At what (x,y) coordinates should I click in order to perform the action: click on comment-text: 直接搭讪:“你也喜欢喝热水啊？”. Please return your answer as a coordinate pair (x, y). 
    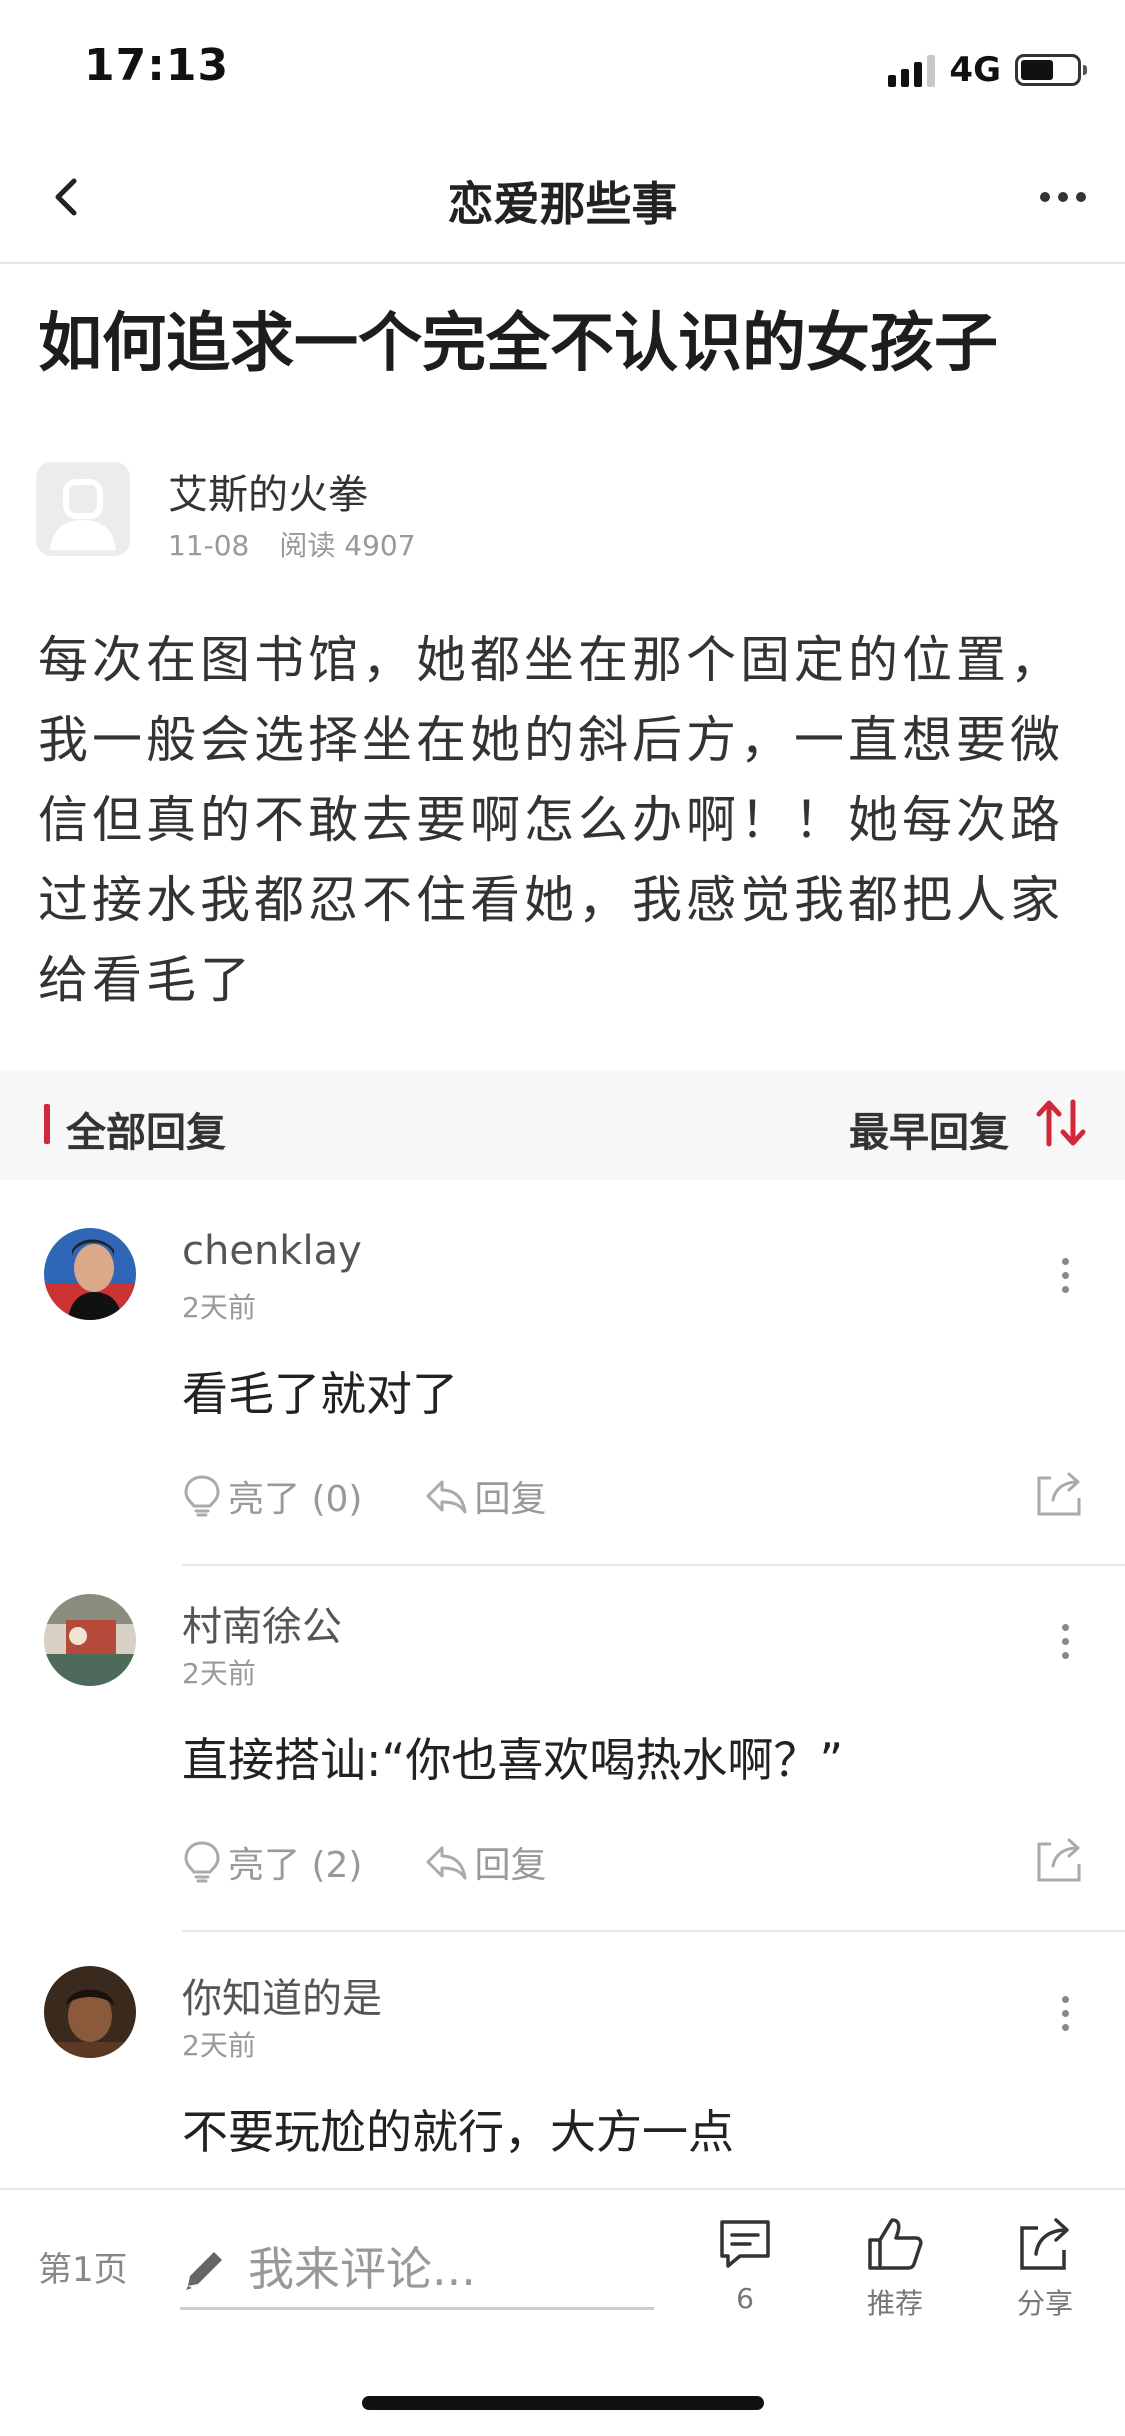
    Looking at the image, I should click on (513, 1760).